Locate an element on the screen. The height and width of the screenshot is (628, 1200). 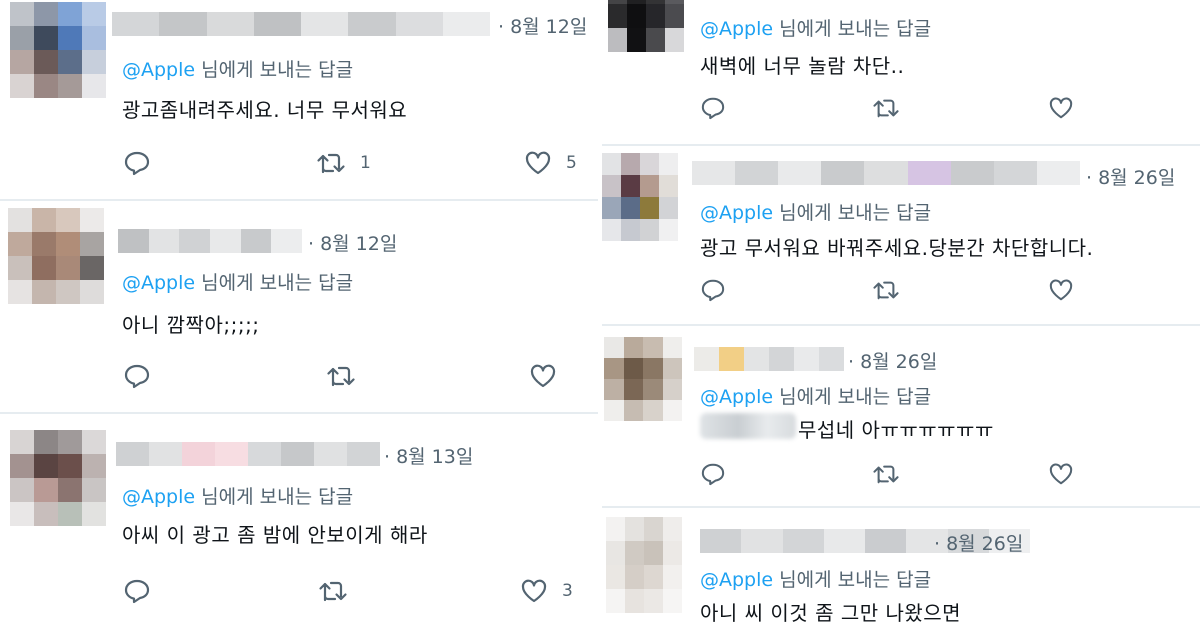
like-button: 3 is located at coordinates (546, 591).